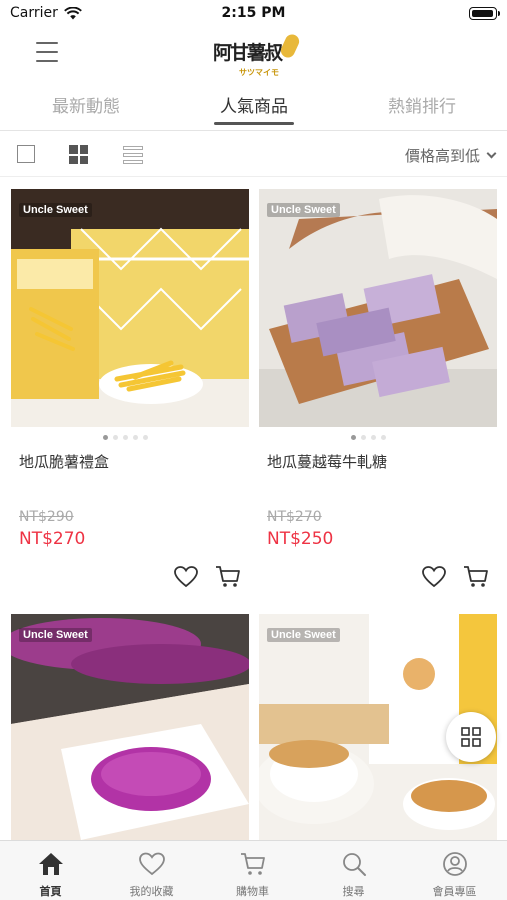 Image resolution: width=507 pixels, height=900 pixels. I want to click on brand-logo: 阿甘薯叔 サツマイモ, so click(257, 55).